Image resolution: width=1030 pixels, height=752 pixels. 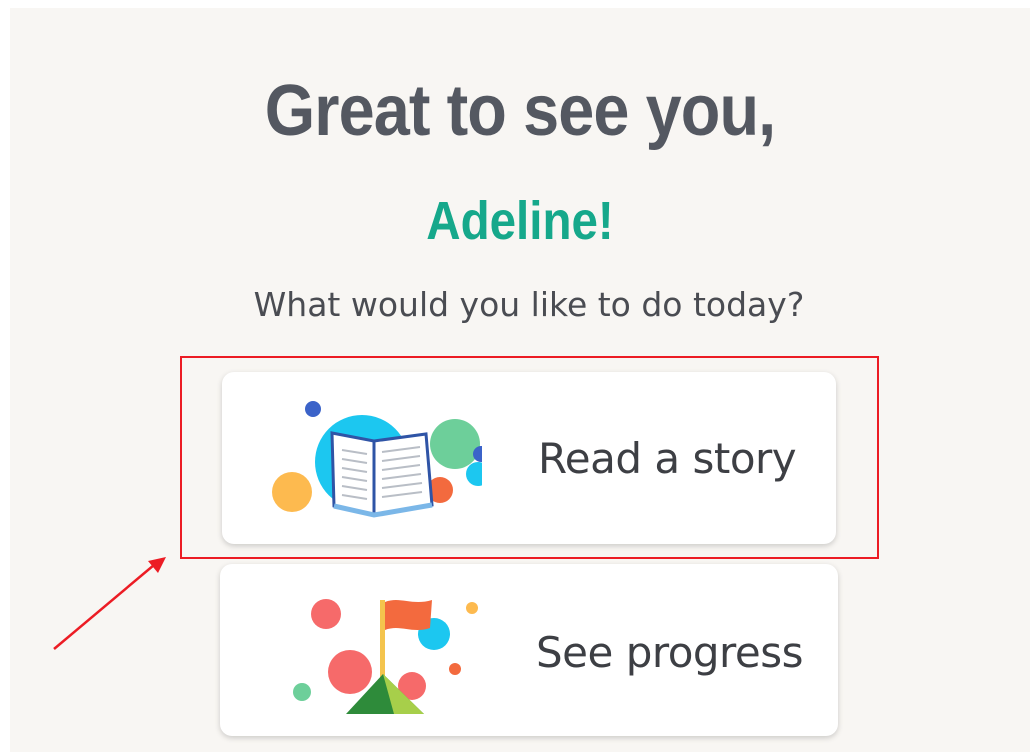 What do you see at coordinates (670, 652) in the screenshot?
I see `see-progress-label: See progress` at bounding box center [670, 652].